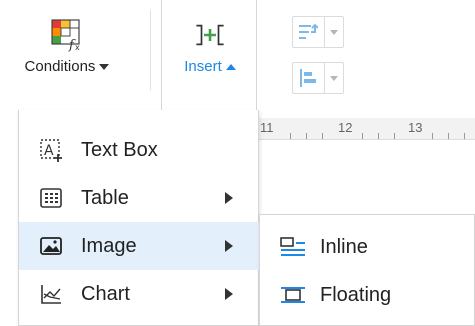  I want to click on wrap-text-dropdown, so click(333, 32).